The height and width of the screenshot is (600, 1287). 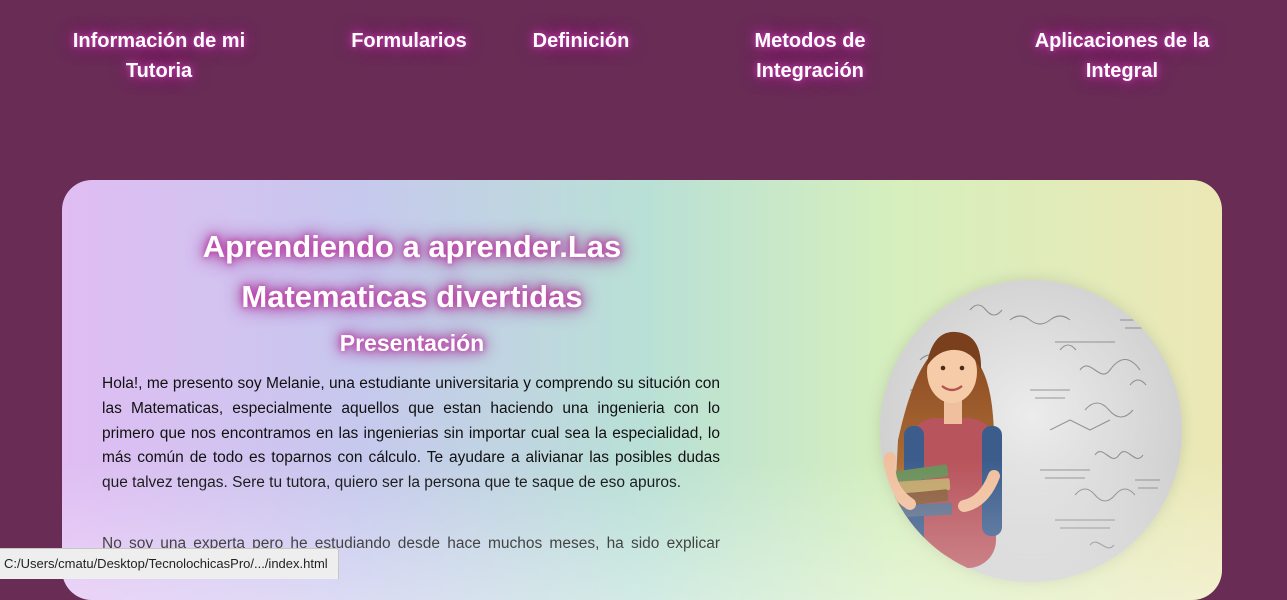 I want to click on section-heading: Presentación, so click(x=412, y=343).